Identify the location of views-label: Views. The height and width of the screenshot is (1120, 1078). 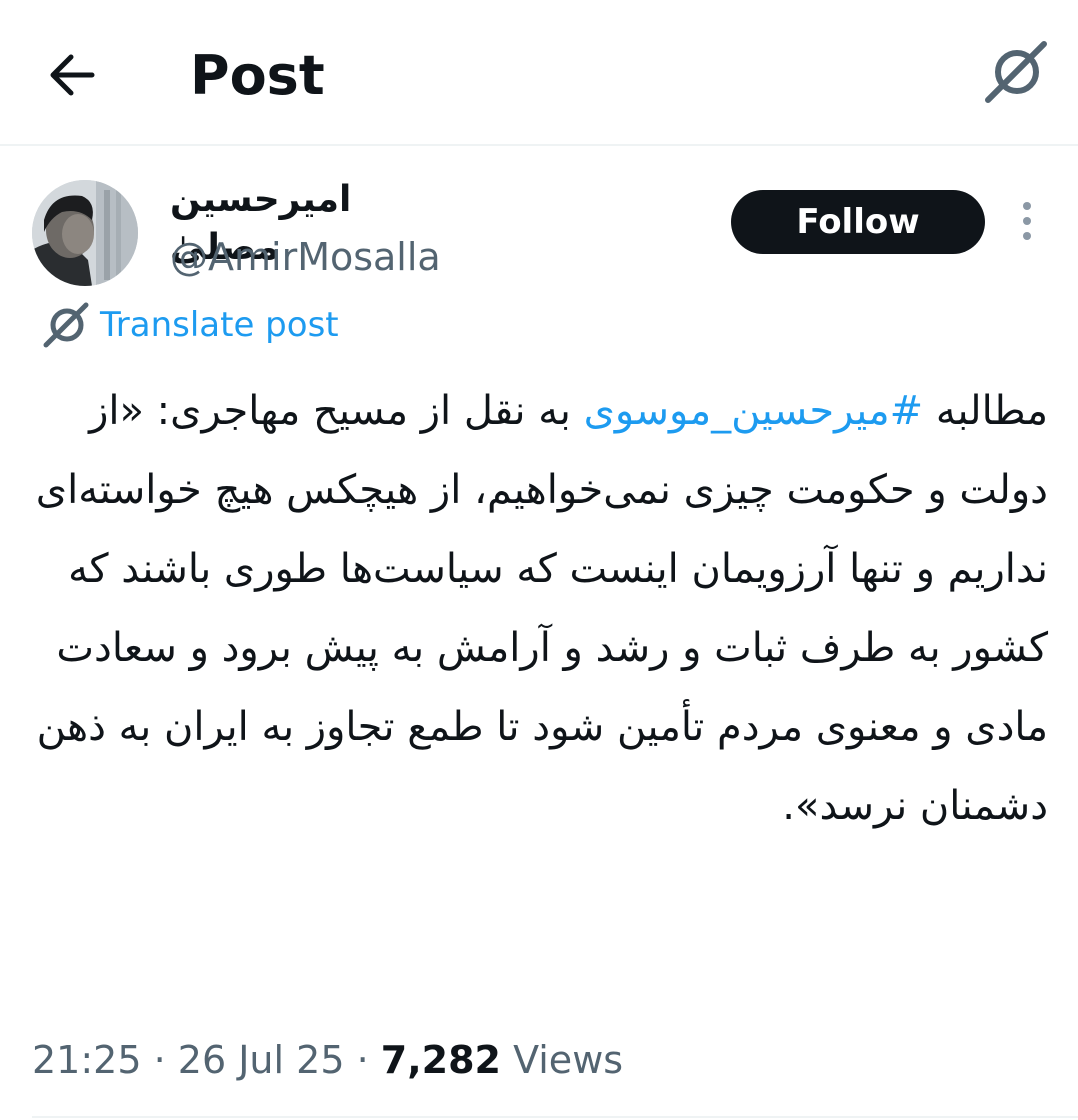
(568, 1060).